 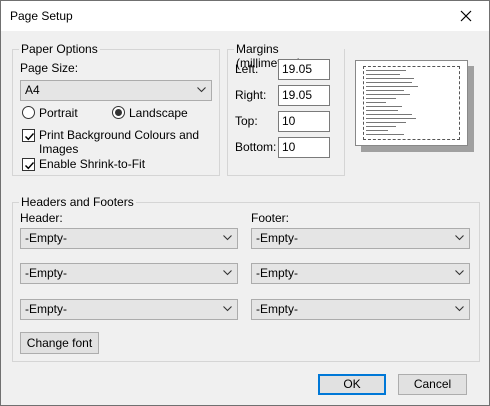 What do you see at coordinates (46, 273) in the screenshot?
I see `header-value-2: -Empty-` at bounding box center [46, 273].